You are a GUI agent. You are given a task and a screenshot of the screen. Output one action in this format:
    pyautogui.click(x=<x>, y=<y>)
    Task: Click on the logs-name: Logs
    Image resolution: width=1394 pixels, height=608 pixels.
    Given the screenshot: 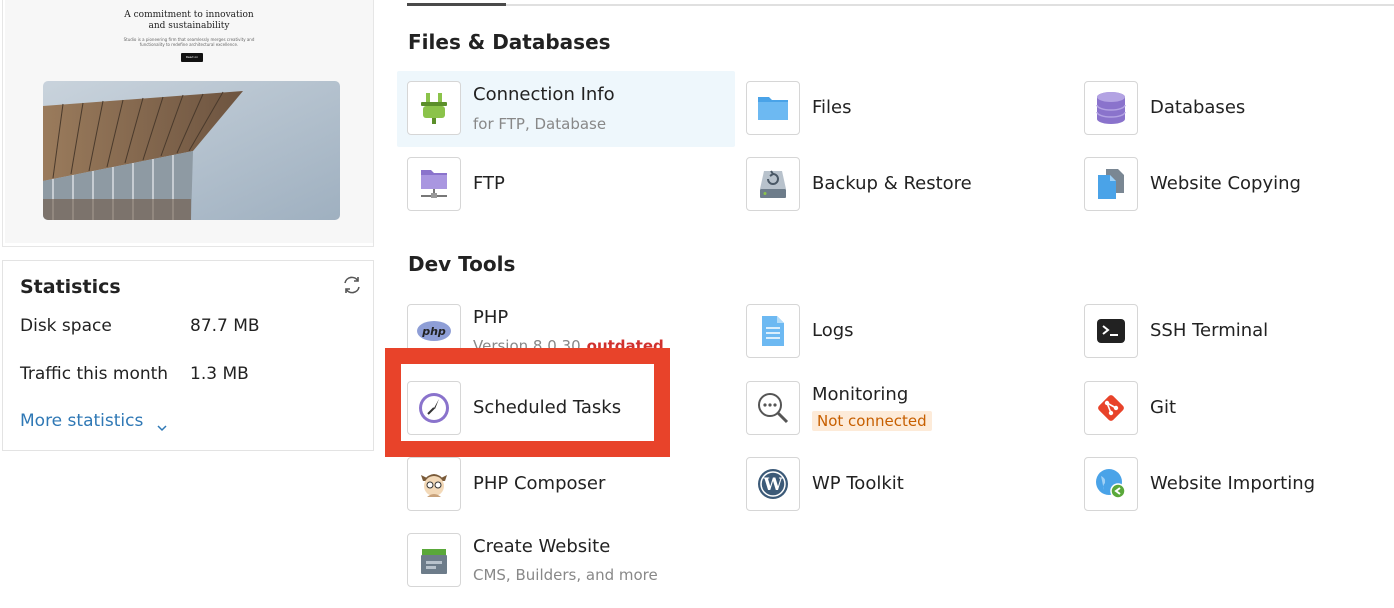 What is the action you would take?
    pyautogui.click(x=833, y=330)
    